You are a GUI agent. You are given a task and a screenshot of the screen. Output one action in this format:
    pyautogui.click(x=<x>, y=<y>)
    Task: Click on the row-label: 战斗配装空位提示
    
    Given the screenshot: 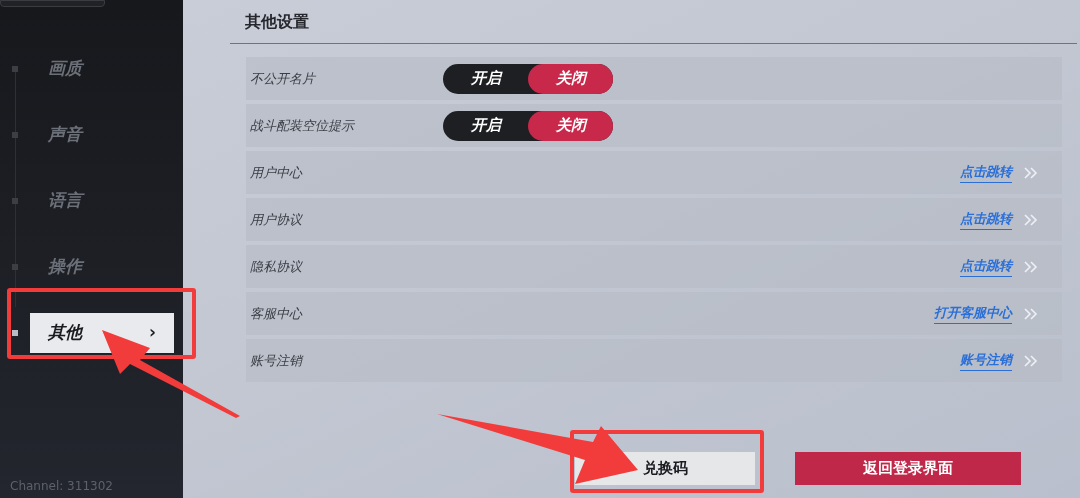 What is the action you would take?
    pyautogui.click(x=303, y=125)
    